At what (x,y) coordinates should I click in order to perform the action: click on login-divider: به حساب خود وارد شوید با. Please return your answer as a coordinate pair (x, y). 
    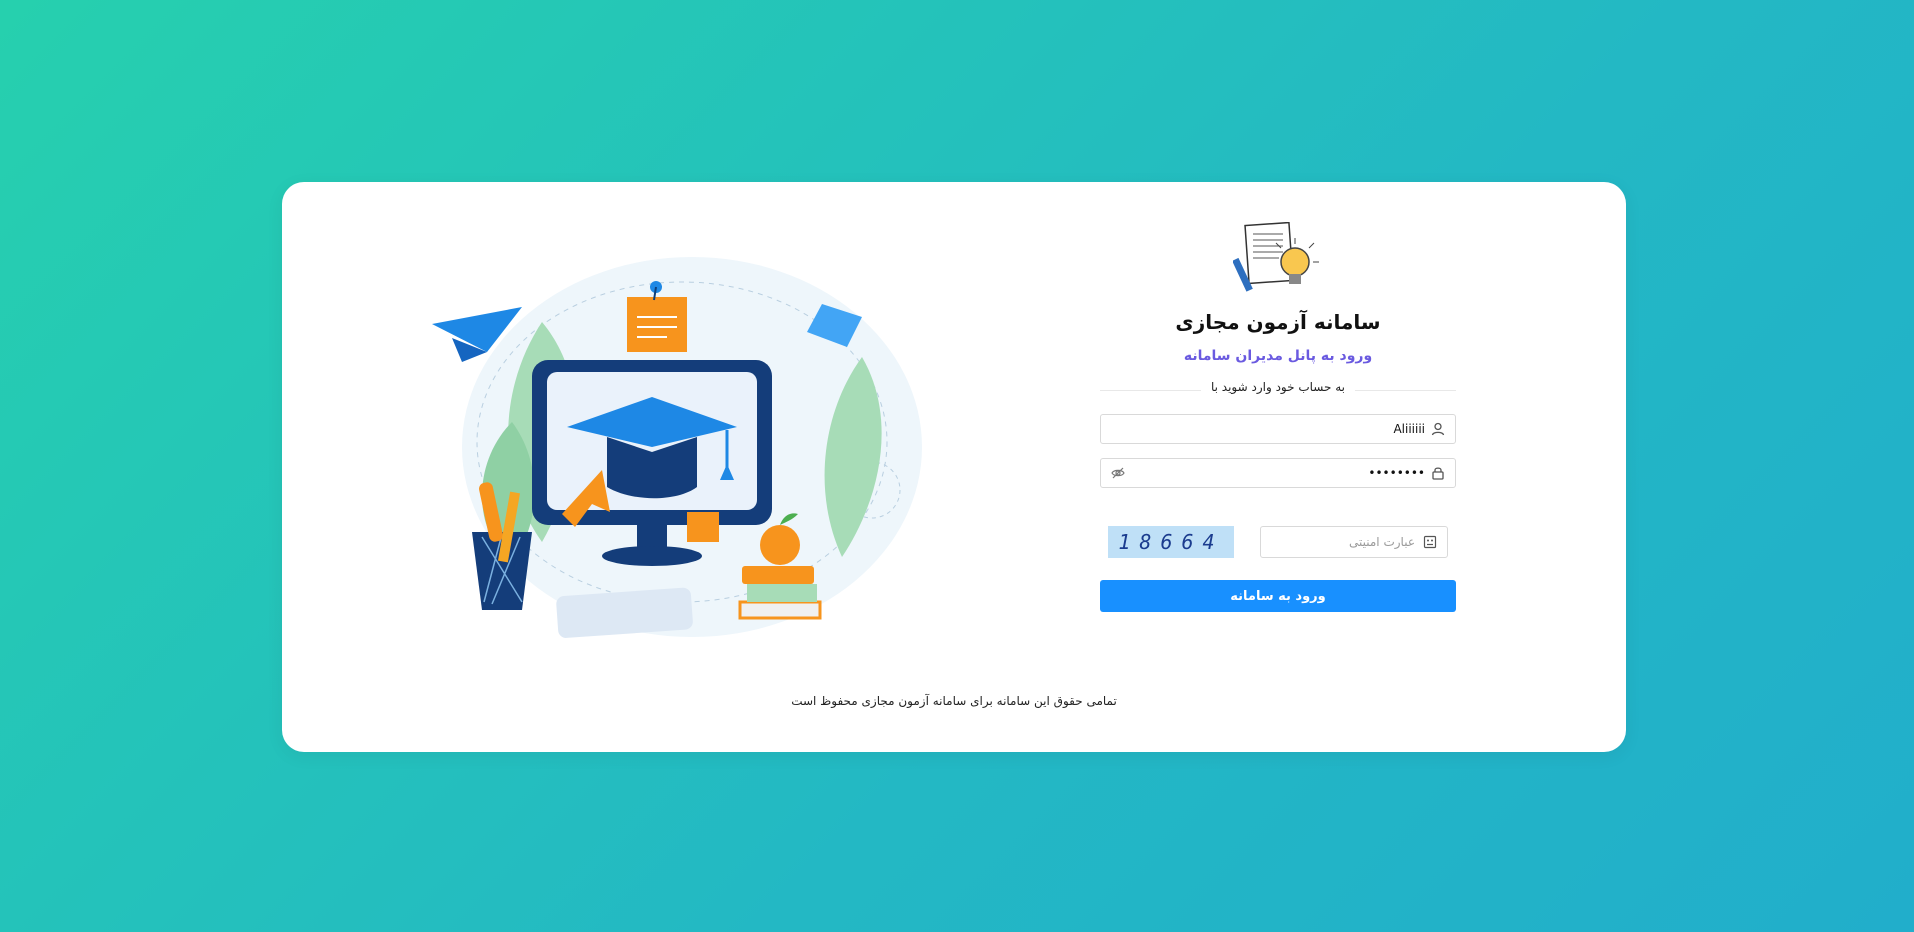
    Looking at the image, I should click on (1278, 390).